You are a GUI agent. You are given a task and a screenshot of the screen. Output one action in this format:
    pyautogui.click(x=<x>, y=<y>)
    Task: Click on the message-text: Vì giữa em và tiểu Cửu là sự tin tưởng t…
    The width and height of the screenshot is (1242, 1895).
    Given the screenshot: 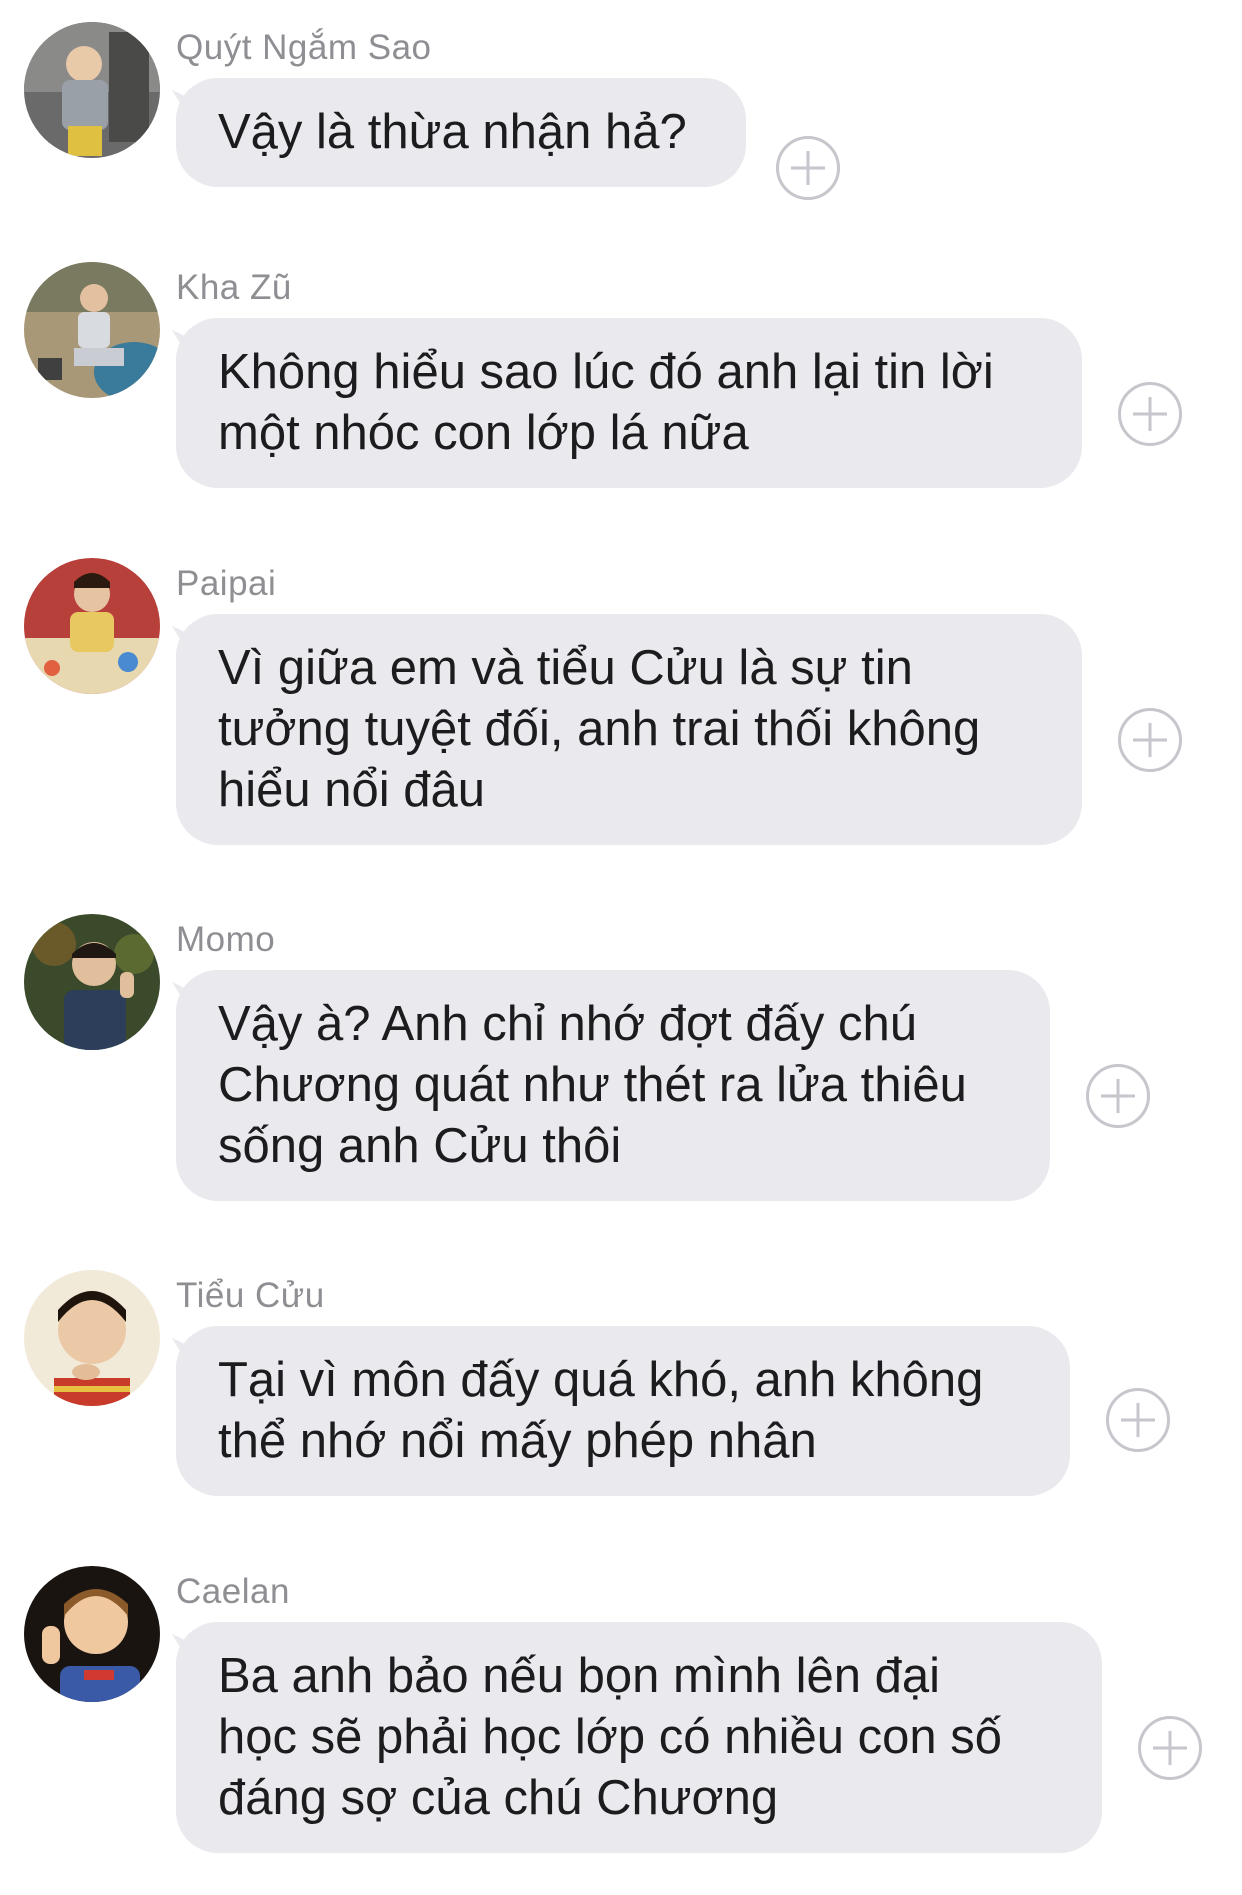 What is the action you would take?
    pyautogui.click(x=599, y=729)
    